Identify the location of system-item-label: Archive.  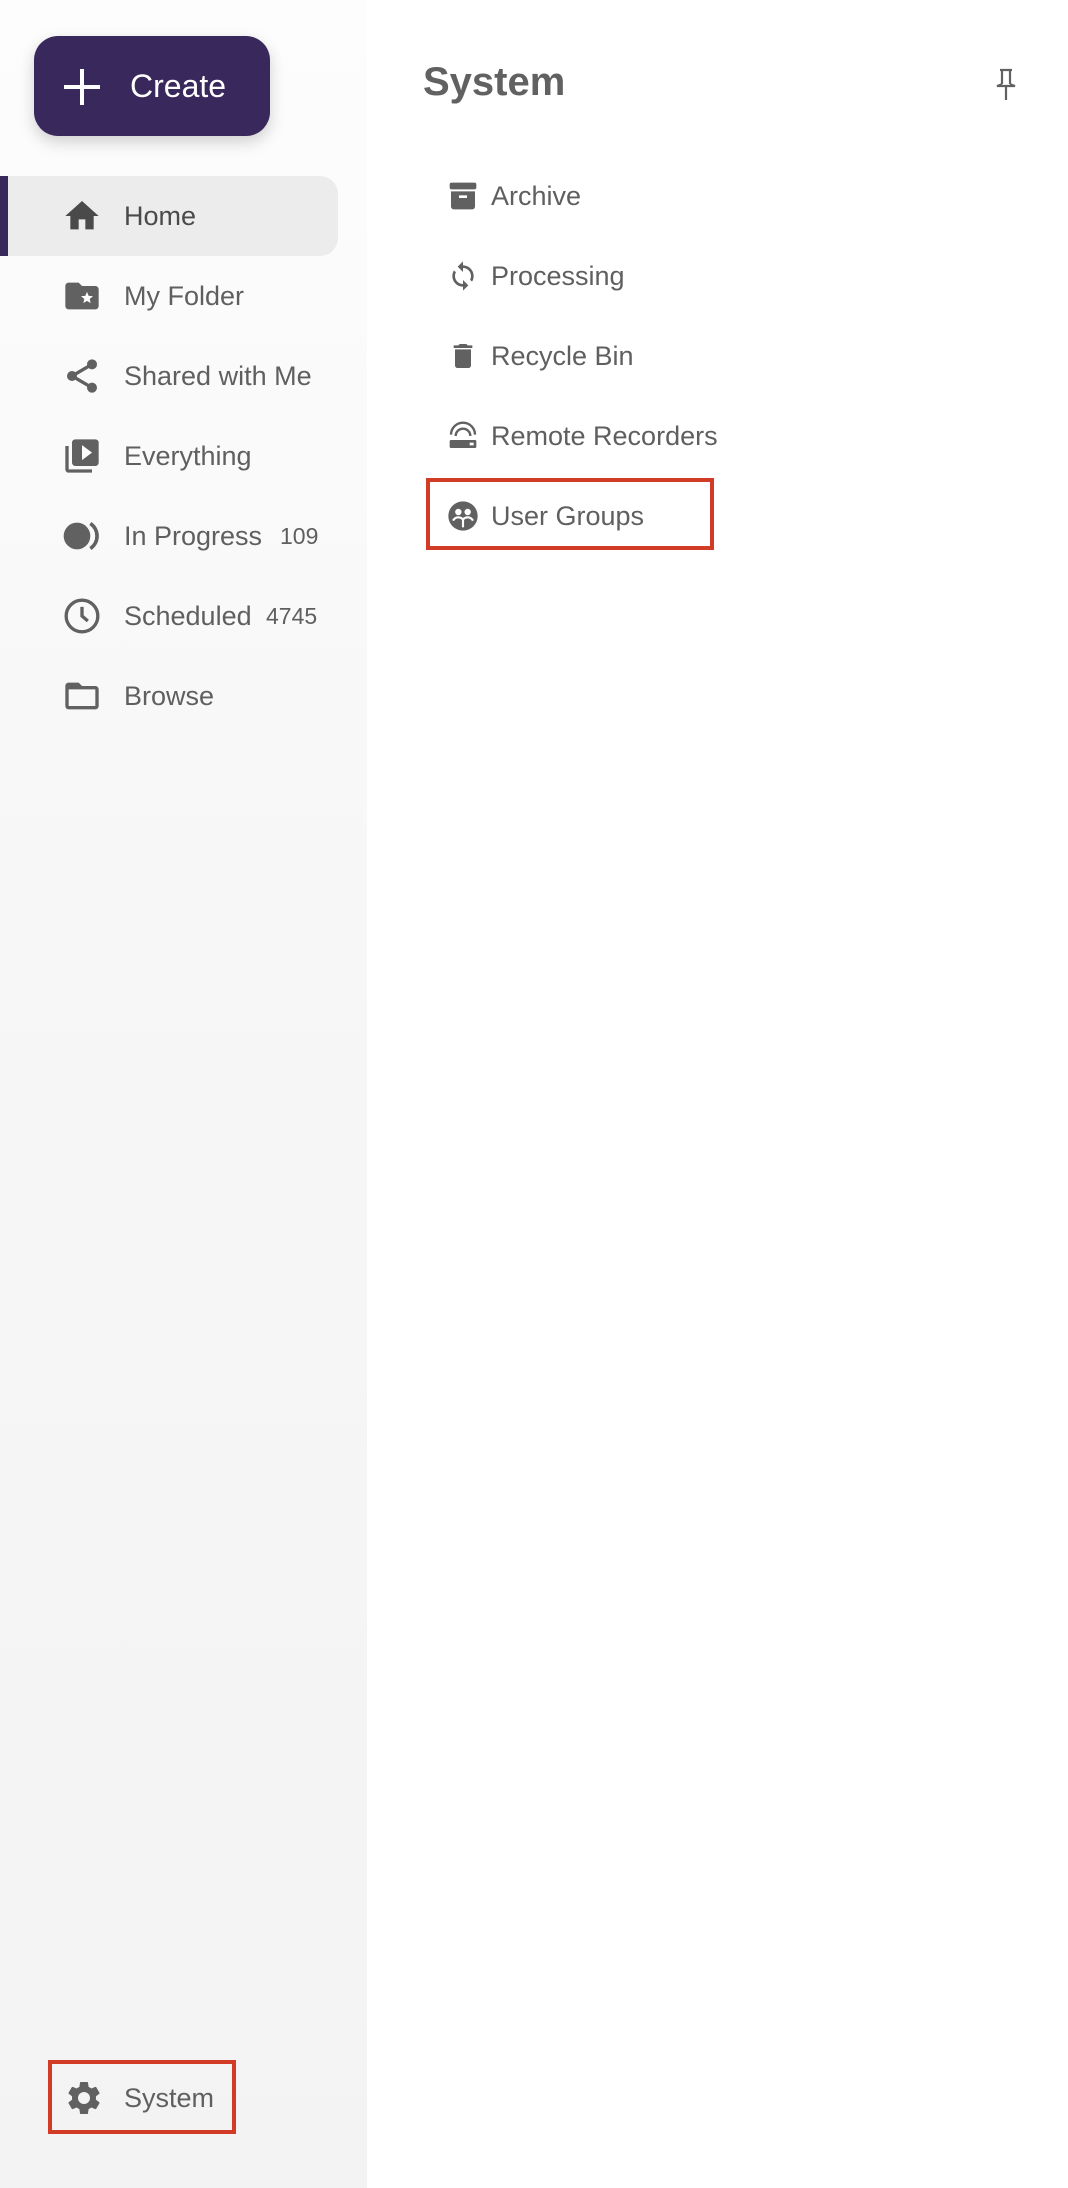
(536, 196).